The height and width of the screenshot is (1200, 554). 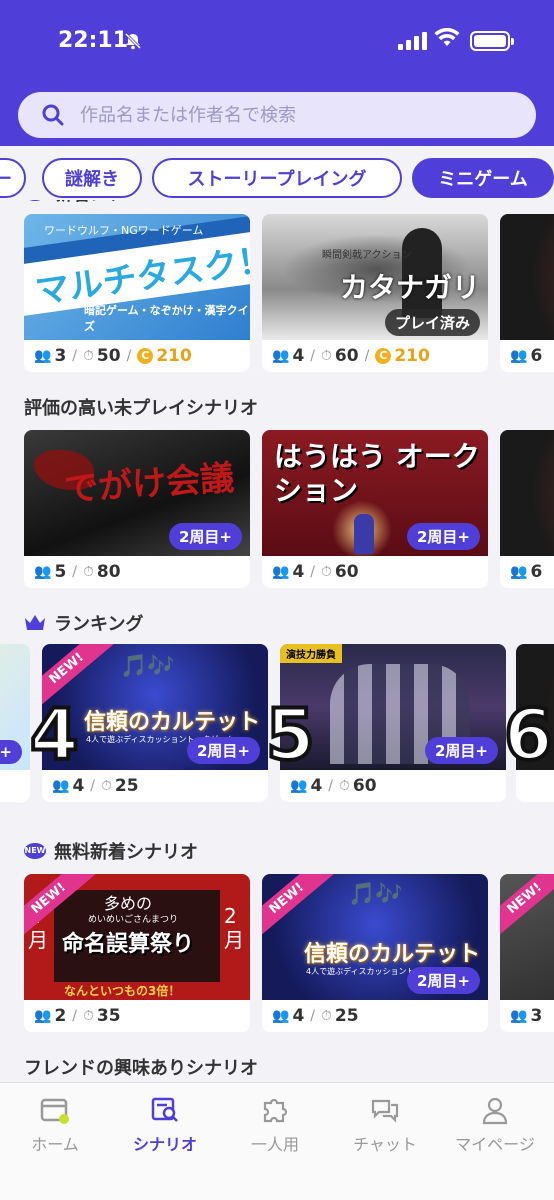 What do you see at coordinates (55, 1125) in the screenshot?
I see `tab-home: ホーム` at bounding box center [55, 1125].